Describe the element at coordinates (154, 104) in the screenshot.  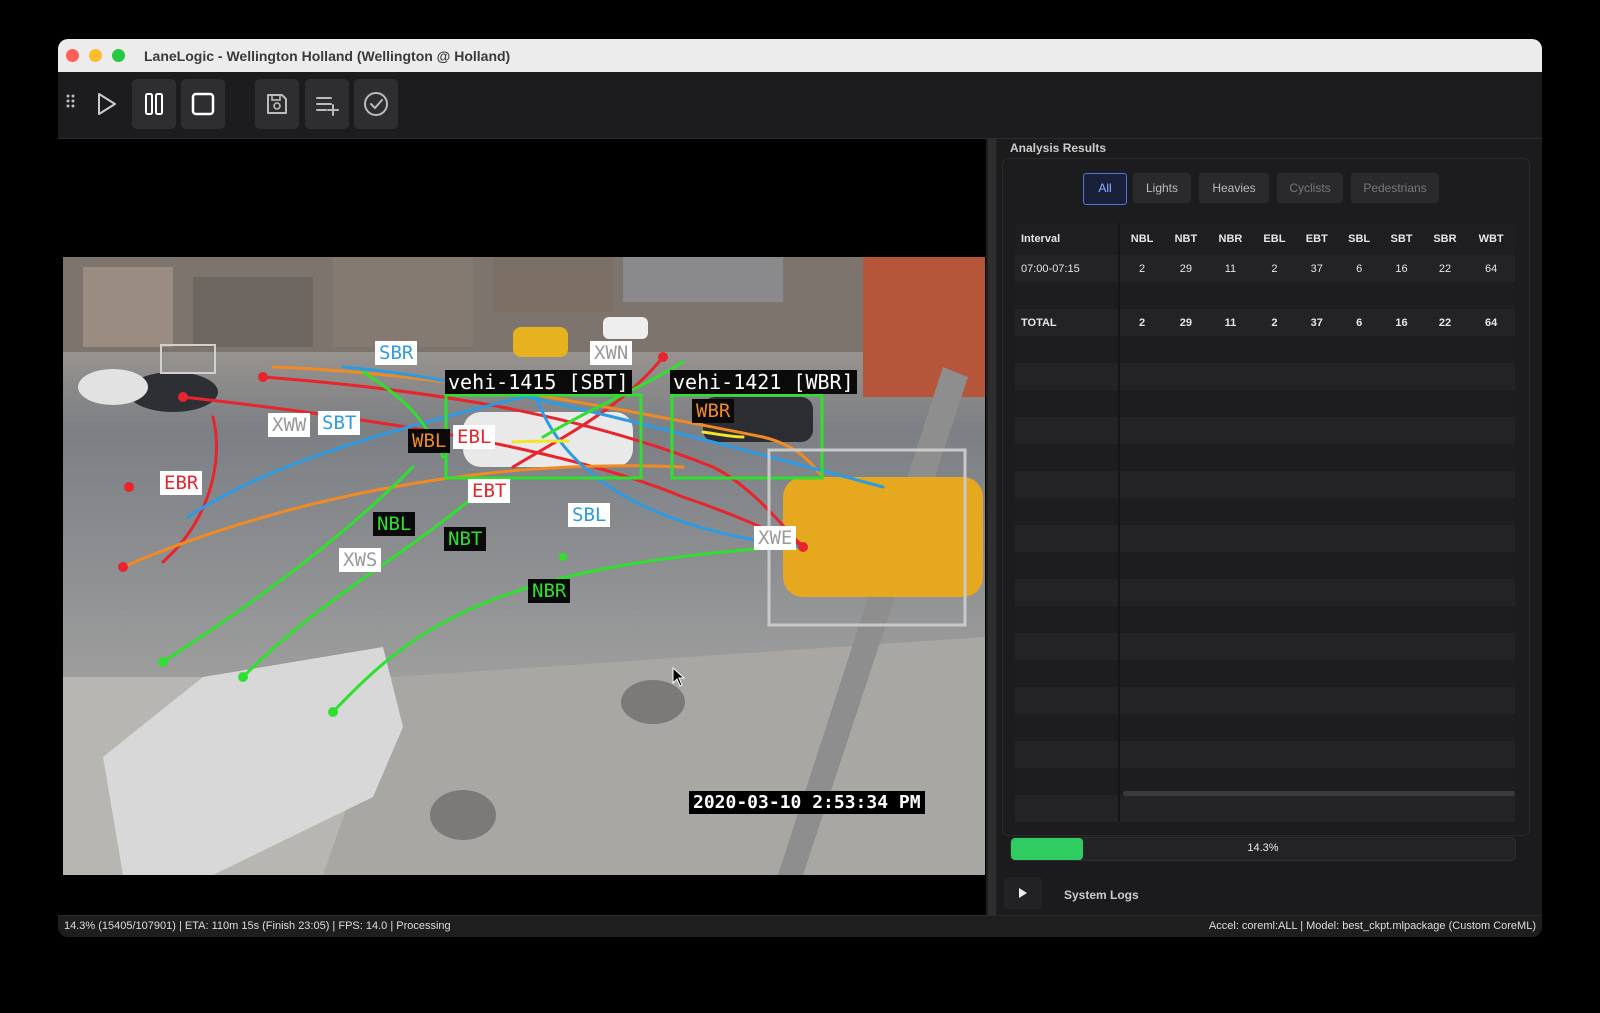
I see `pause-button` at that location.